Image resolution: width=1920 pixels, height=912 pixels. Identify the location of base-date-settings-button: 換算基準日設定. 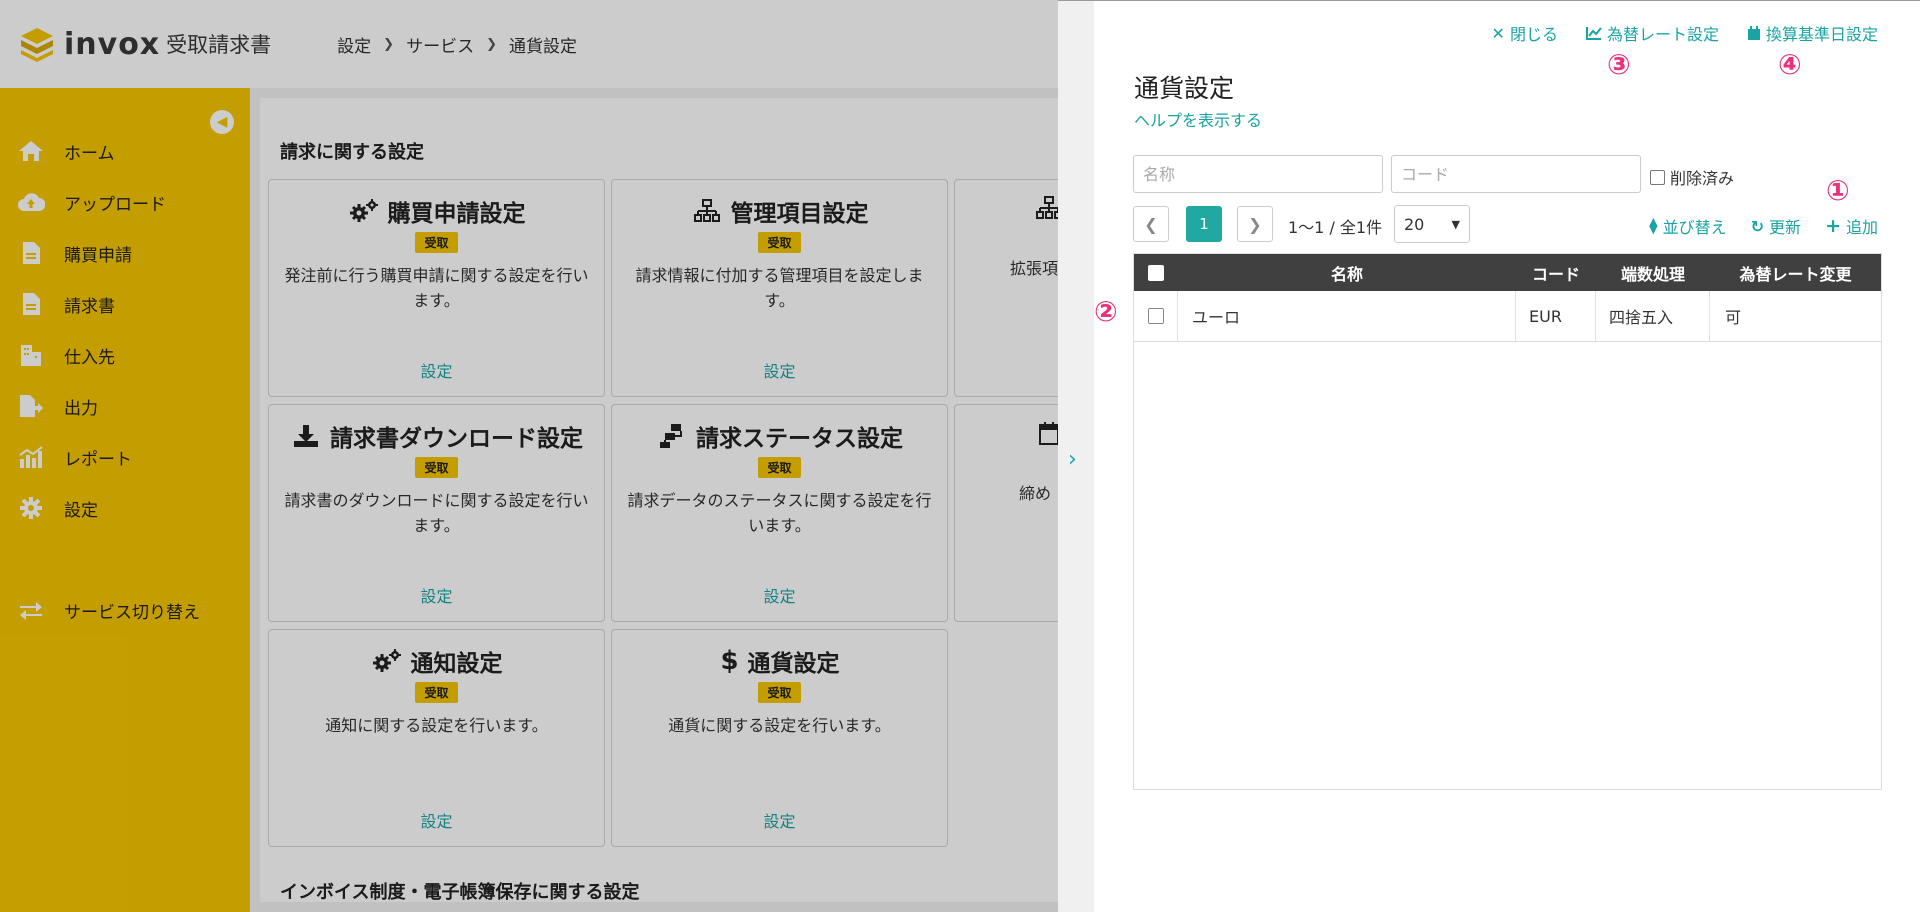
(1812, 33).